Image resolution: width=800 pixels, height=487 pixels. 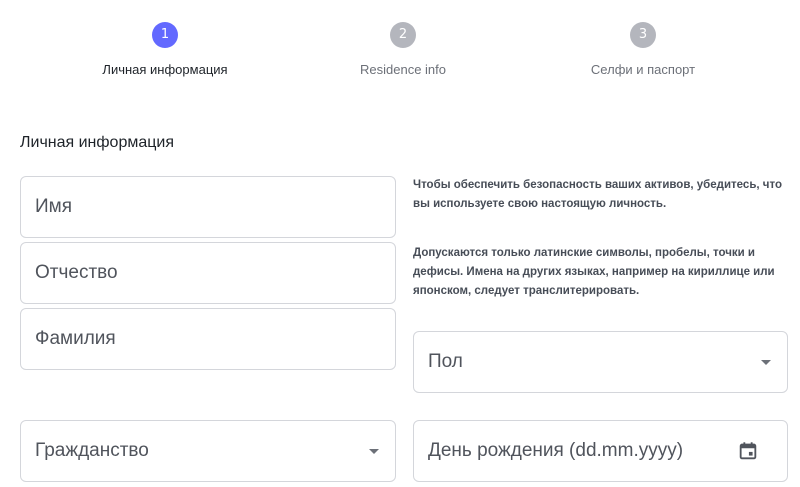 What do you see at coordinates (76, 272) in the screenshot?
I see `middle-name-placeholder: Отчество` at bounding box center [76, 272].